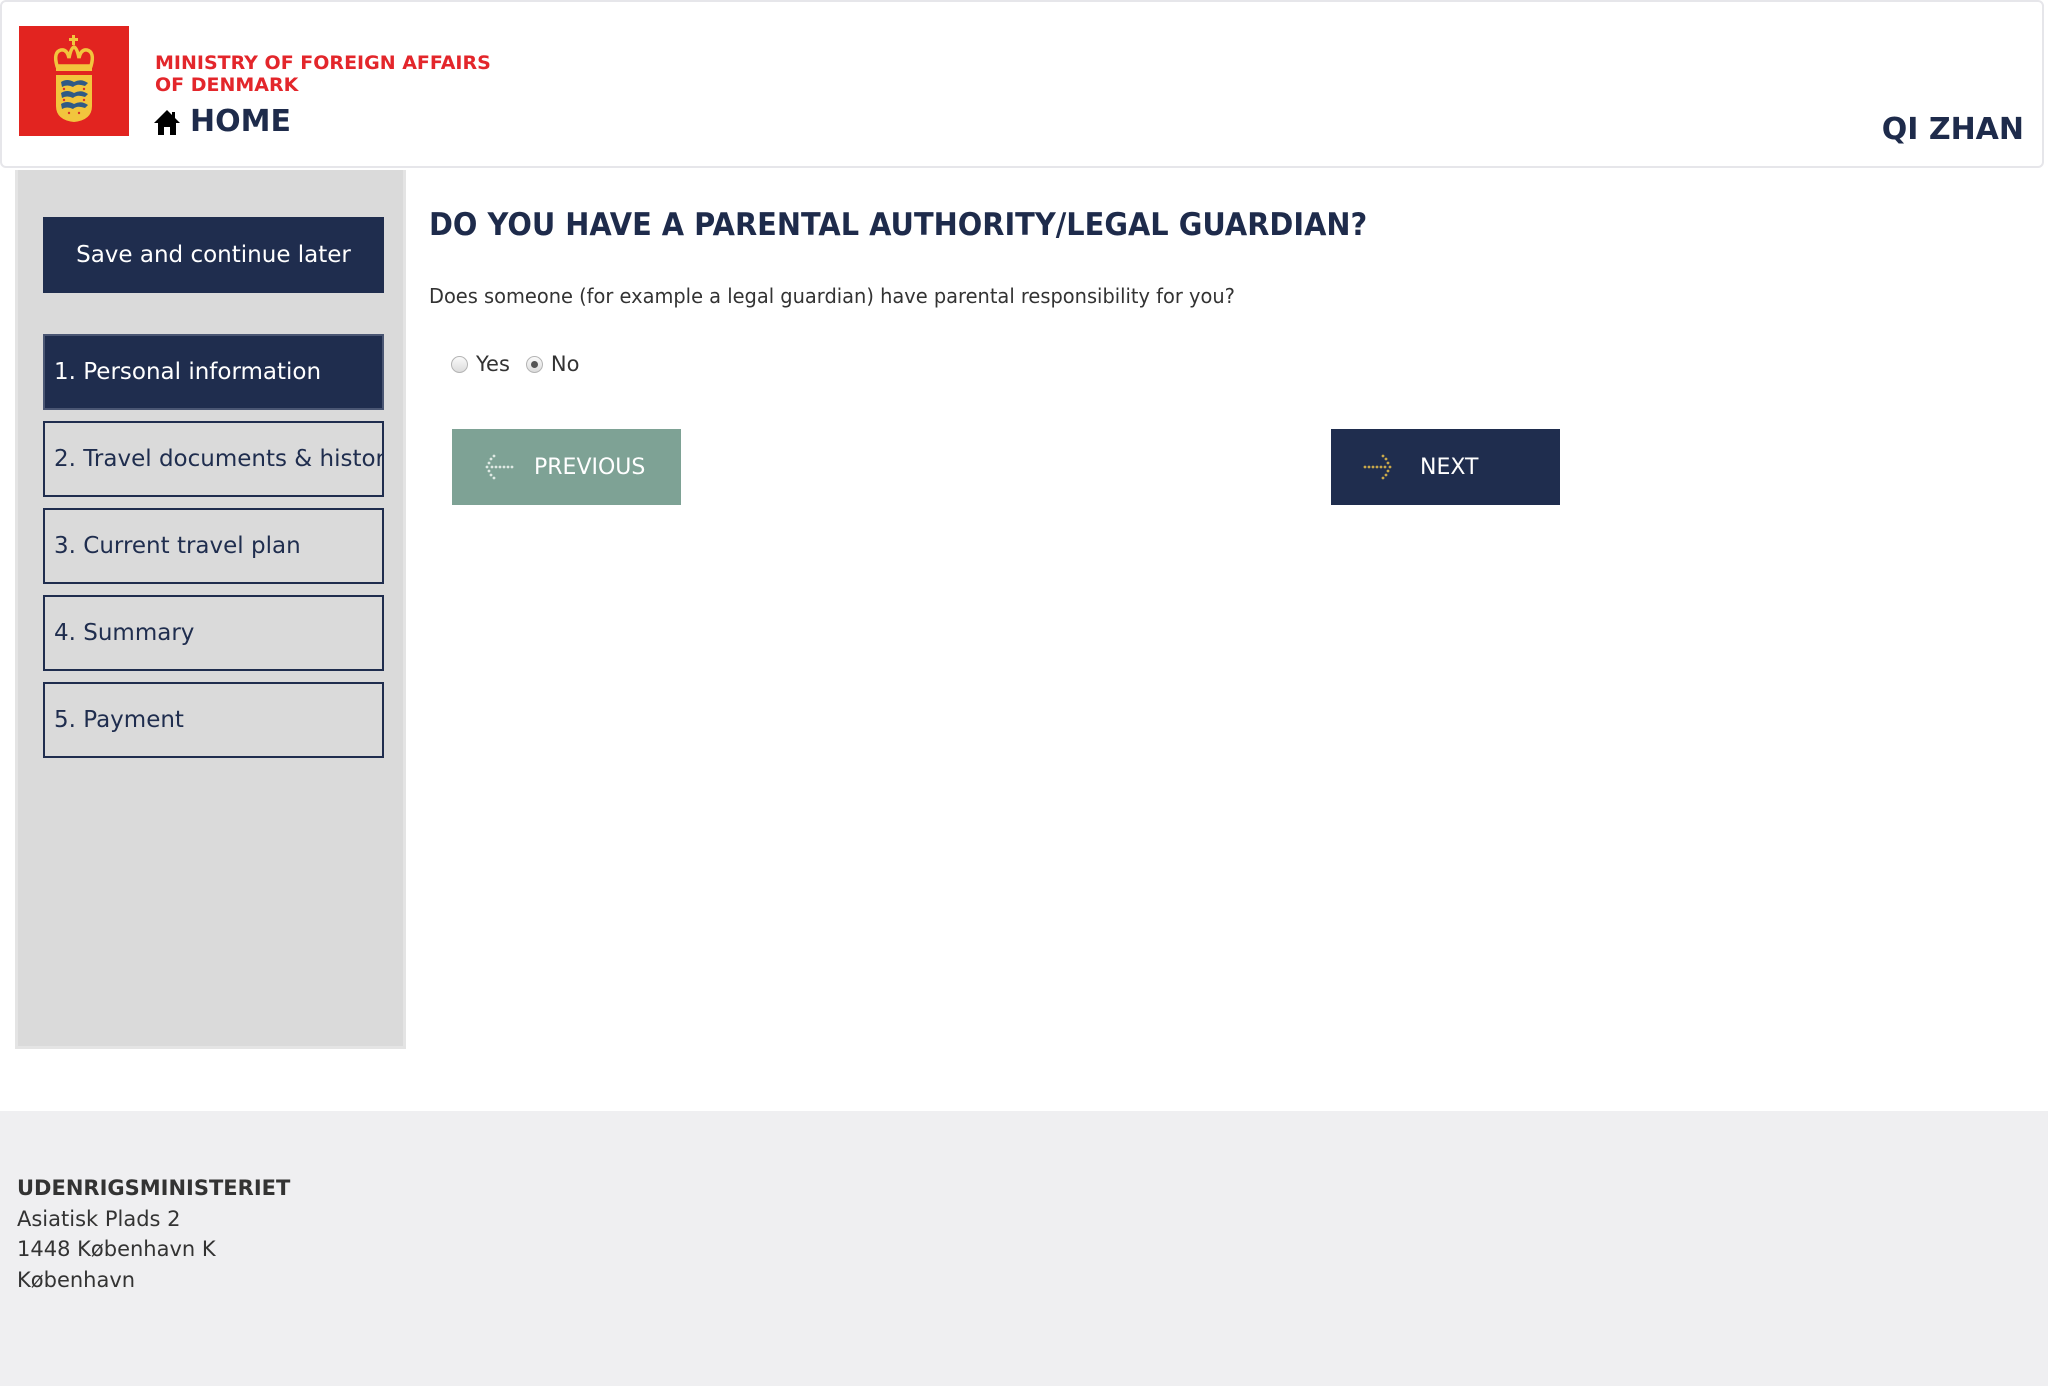 This screenshot has width=2048, height=1386. I want to click on step-travel-documents-history: 2. Travel documents & history, so click(213, 459).